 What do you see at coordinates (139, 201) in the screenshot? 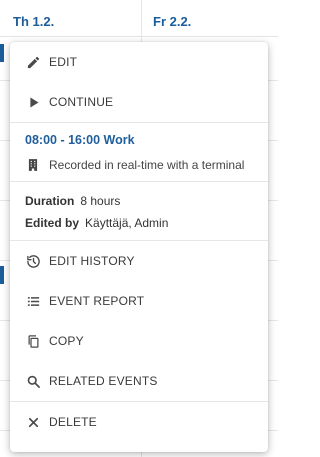
I see `duration-row: Duration 8 hours` at bounding box center [139, 201].